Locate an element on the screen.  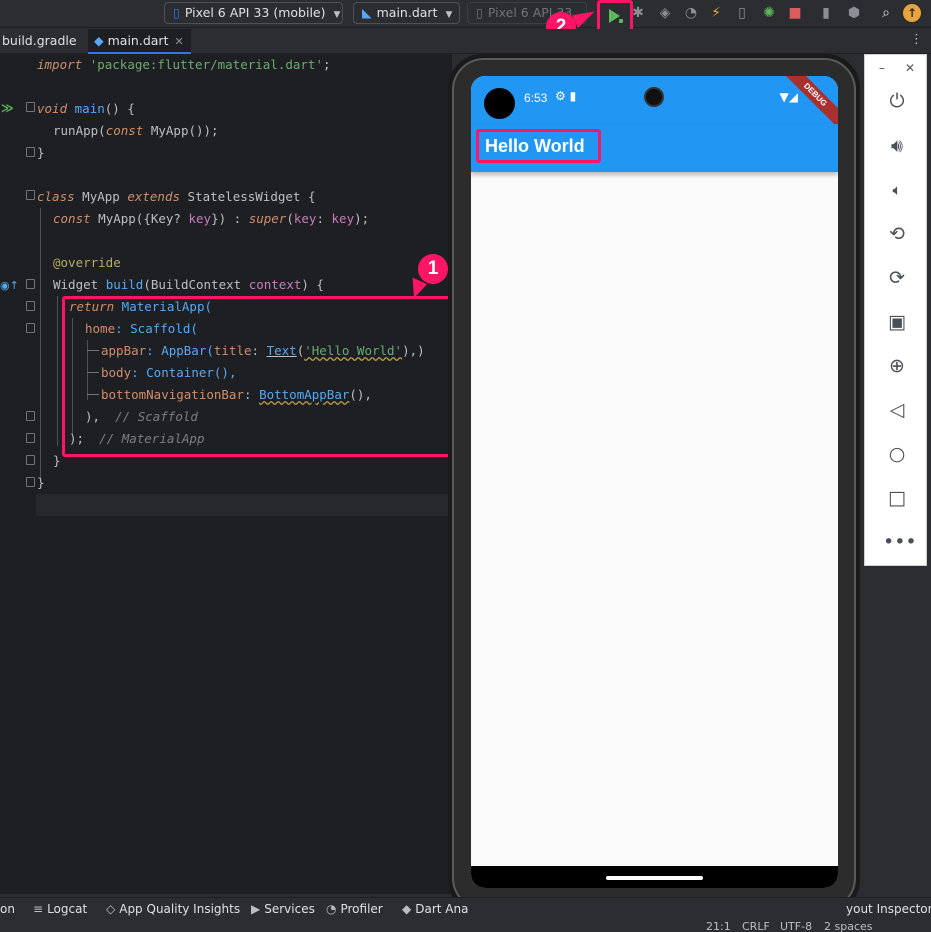
current-line-highlight is located at coordinates (226, 505).